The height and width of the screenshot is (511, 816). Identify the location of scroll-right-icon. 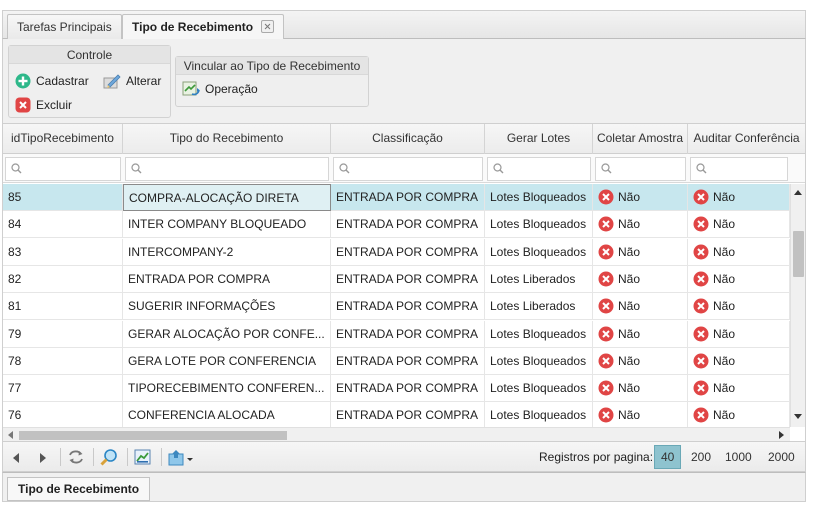
(781, 435).